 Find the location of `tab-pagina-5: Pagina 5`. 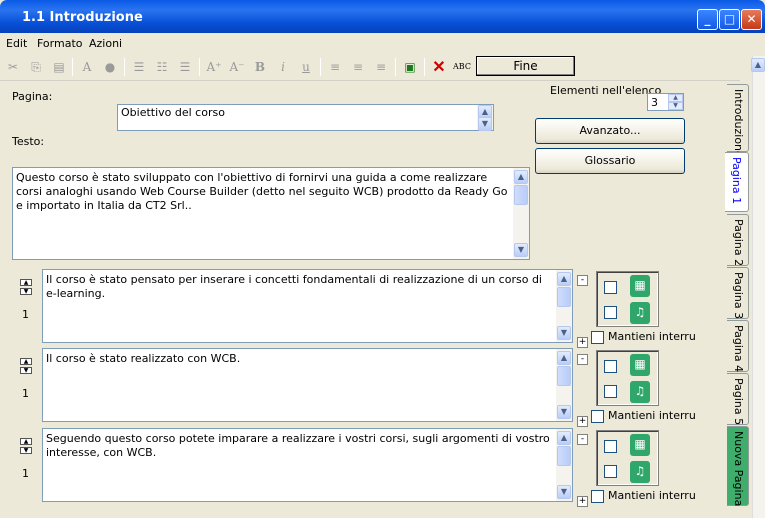

tab-pagina-5: Pagina 5 is located at coordinates (738, 399).